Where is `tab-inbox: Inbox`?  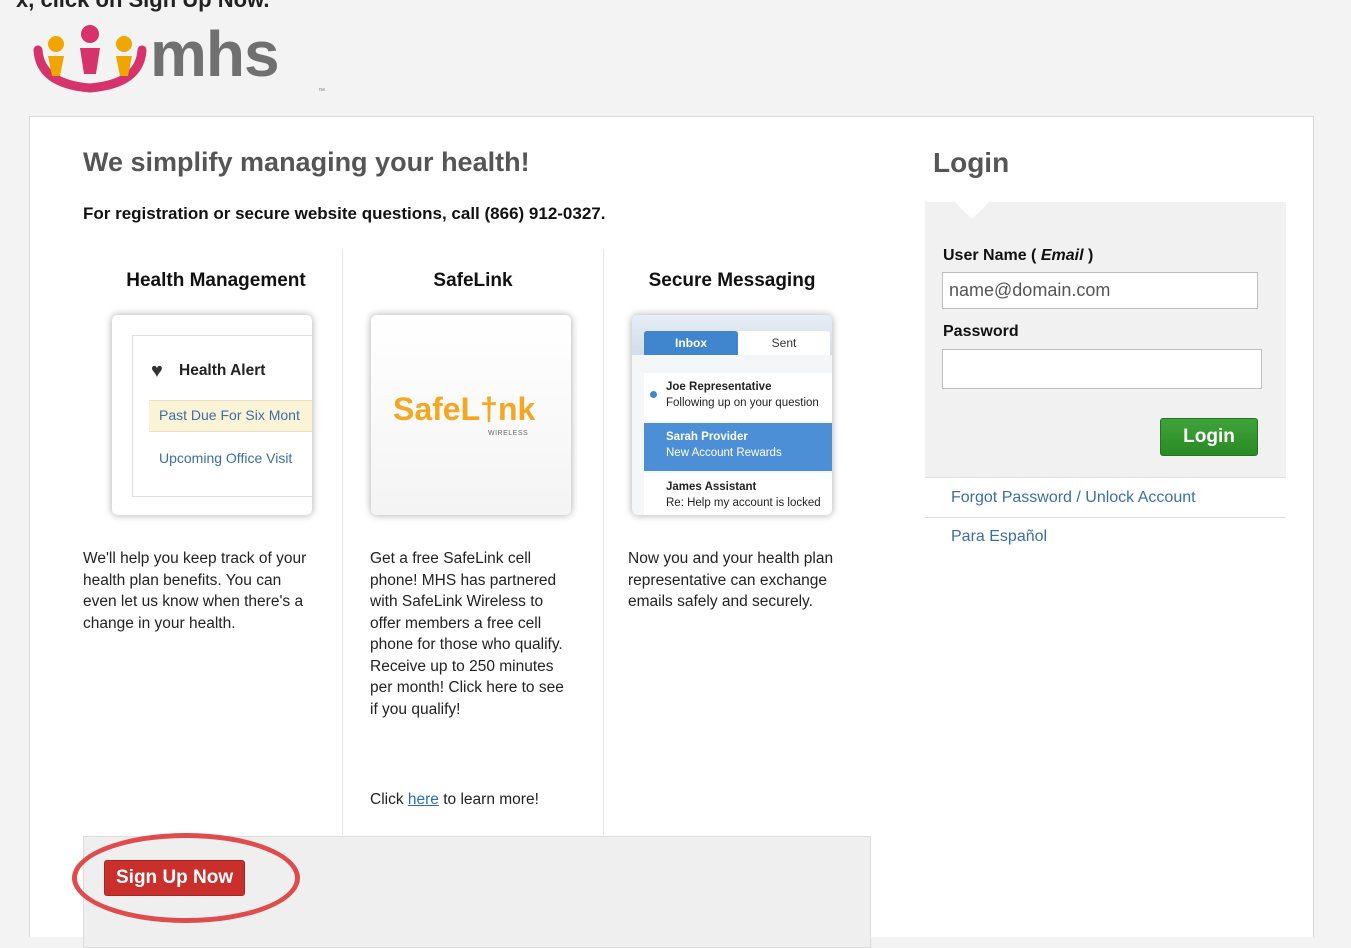
tab-inbox: Inbox is located at coordinates (691, 343).